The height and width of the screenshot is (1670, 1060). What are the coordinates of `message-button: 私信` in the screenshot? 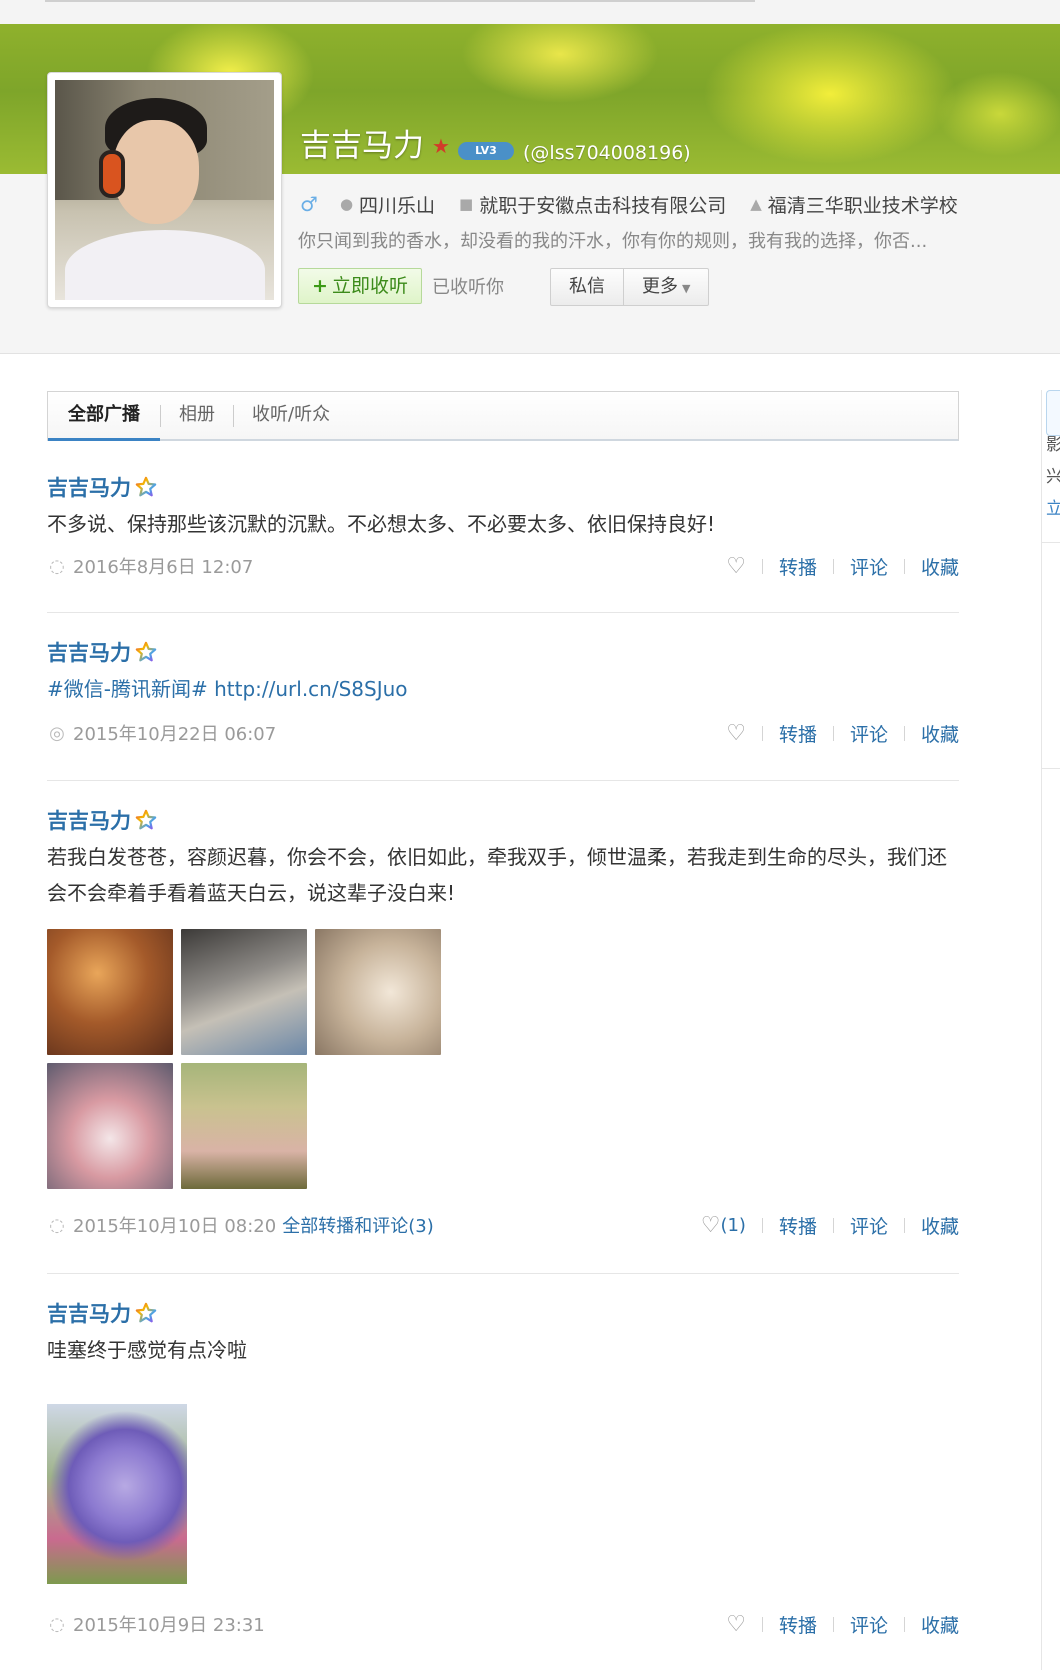 It's located at (587, 287).